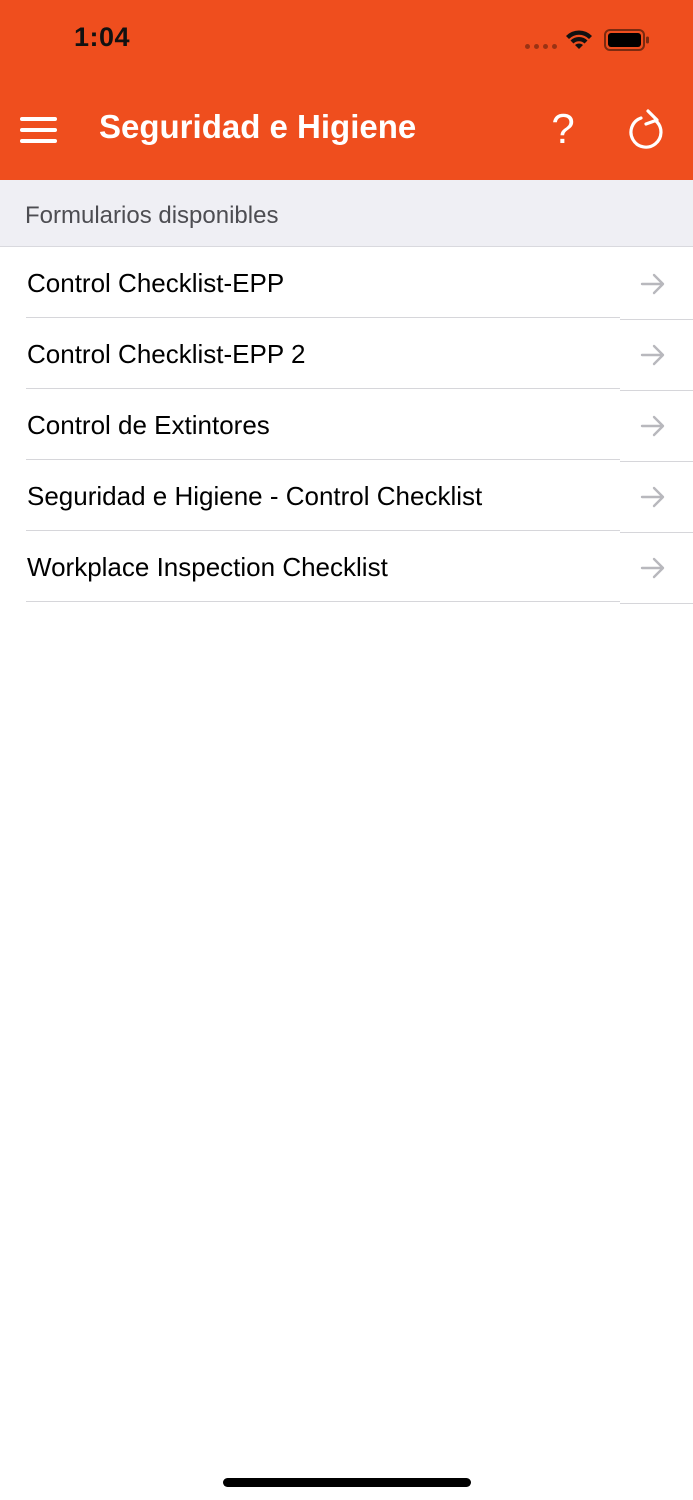 This screenshot has height=1500, width=693. What do you see at coordinates (648, 131) in the screenshot?
I see `refresh-icon` at bounding box center [648, 131].